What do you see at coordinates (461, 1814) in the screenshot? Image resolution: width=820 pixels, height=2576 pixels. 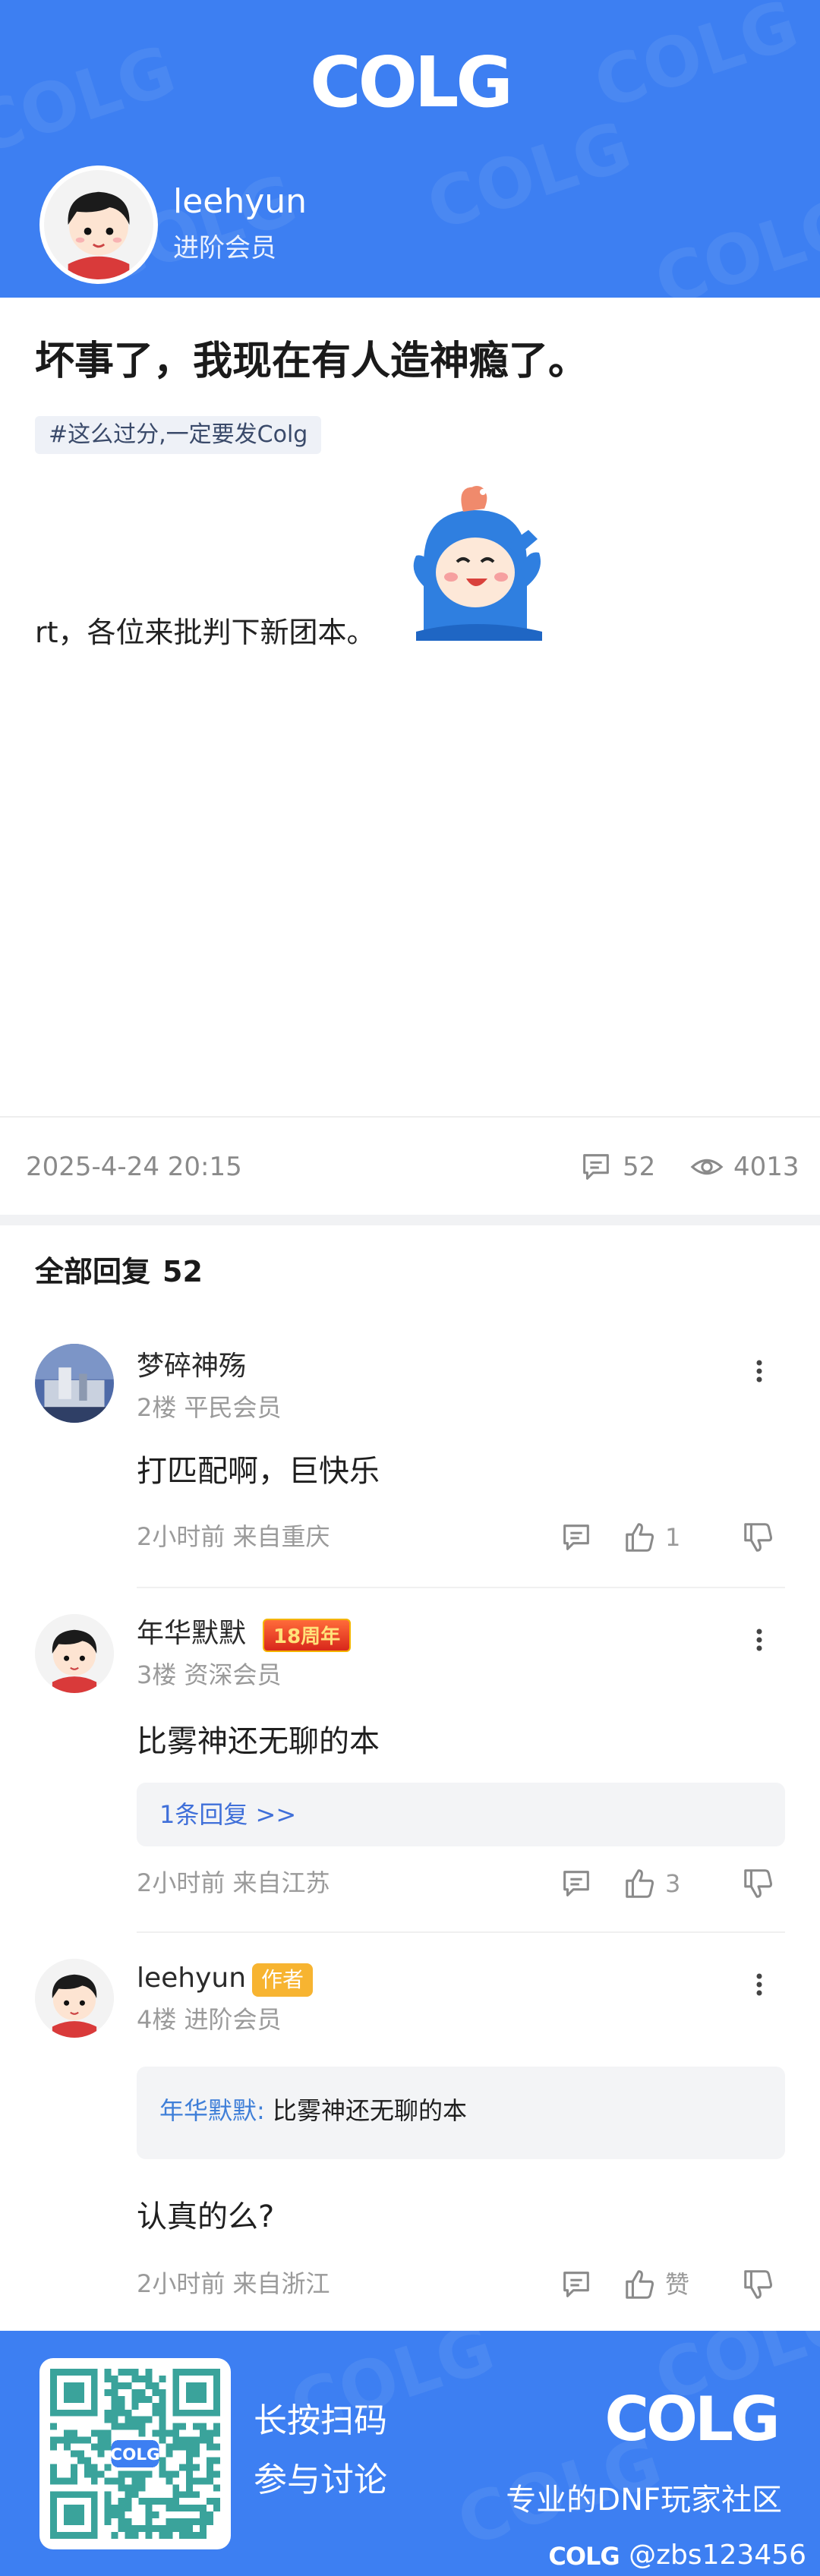 I see `sub-replies-box: 1条回复 >>` at bounding box center [461, 1814].